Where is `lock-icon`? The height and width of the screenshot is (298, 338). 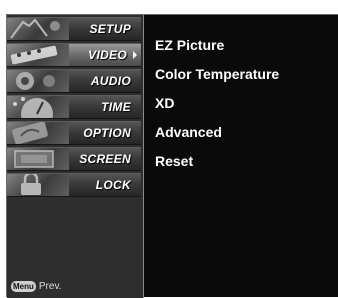 lock-icon is located at coordinates (38, 185).